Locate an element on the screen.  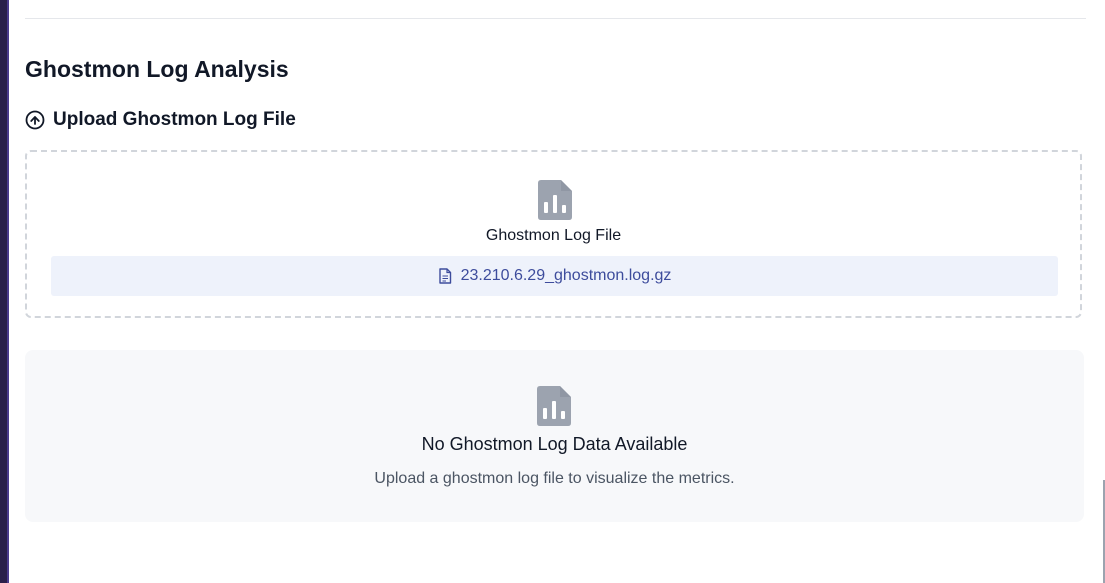
window-left-edge is located at coordinates (4, 291).